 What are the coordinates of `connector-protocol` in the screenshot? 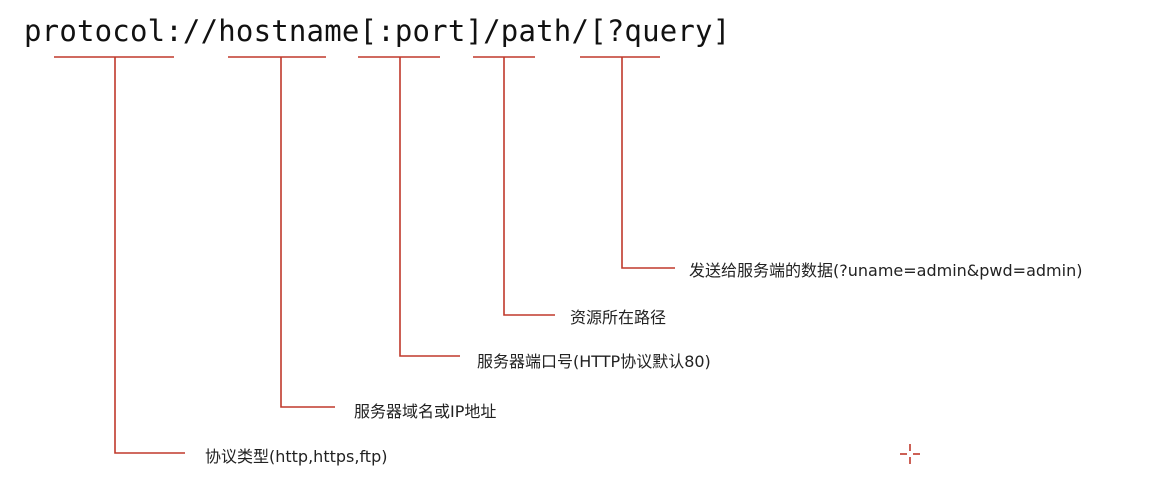 It's located at (149, 255).